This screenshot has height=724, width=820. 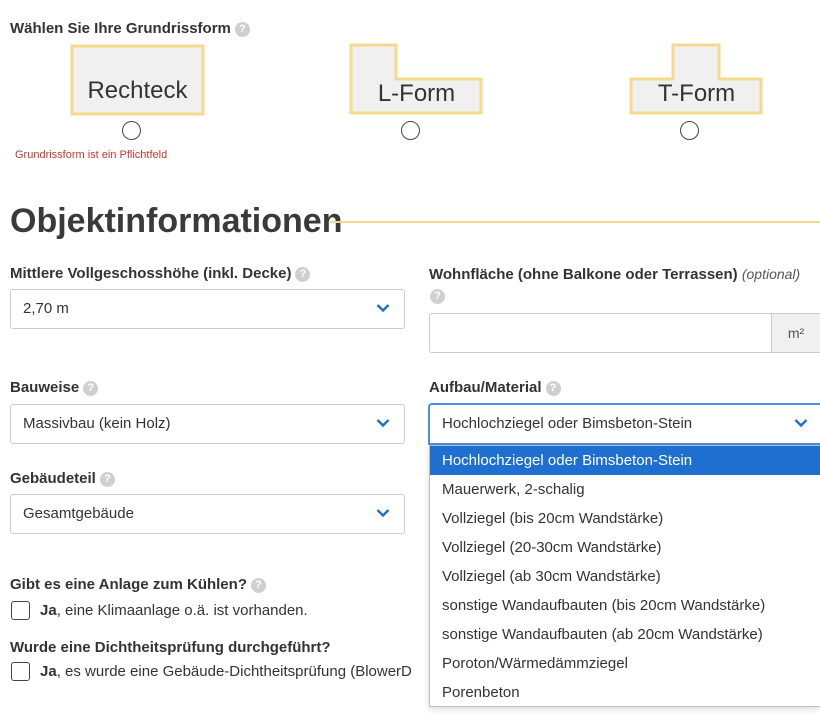 I want to click on section-divider, so click(x=575, y=222).